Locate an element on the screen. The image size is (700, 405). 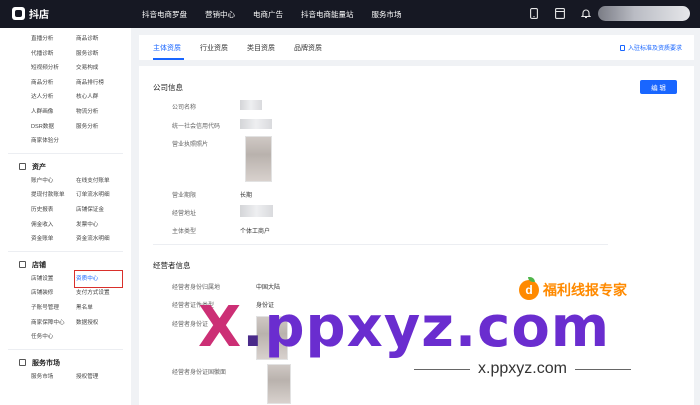
app-logo: 抖店 is located at coordinates (30, 13).